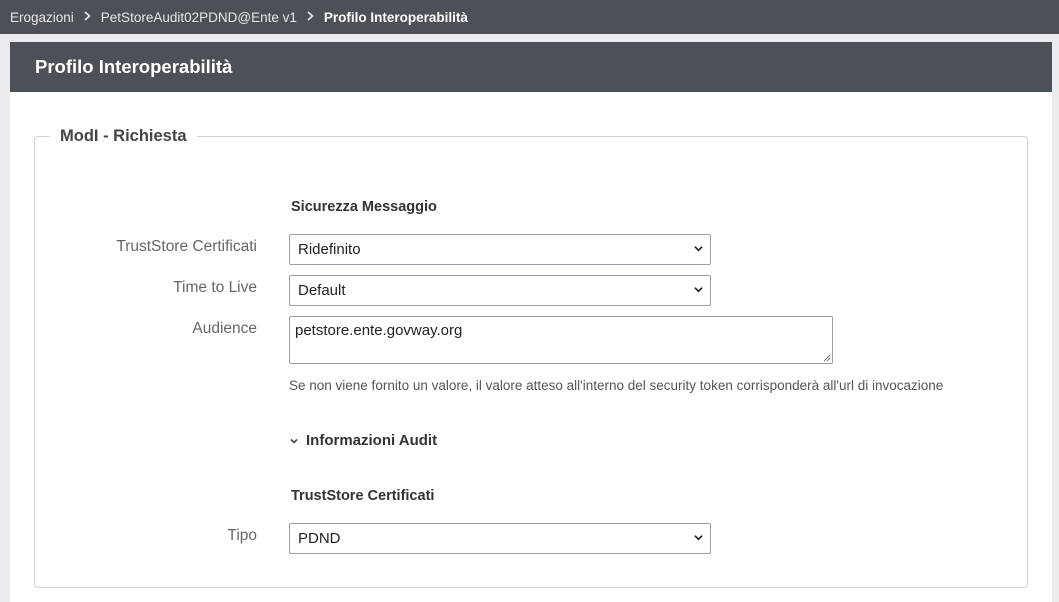  Describe the element at coordinates (242, 535) in the screenshot. I see `tipo-label: Tipo` at that location.